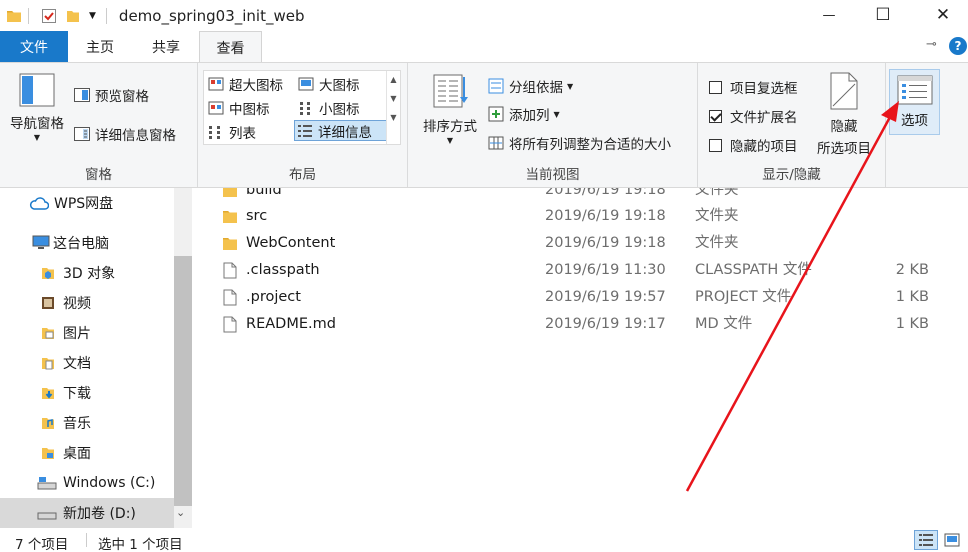 This screenshot has width=968, height=552. Describe the element at coordinates (230, 47) in the screenshot. I see `tab-view: 查看` at that location.